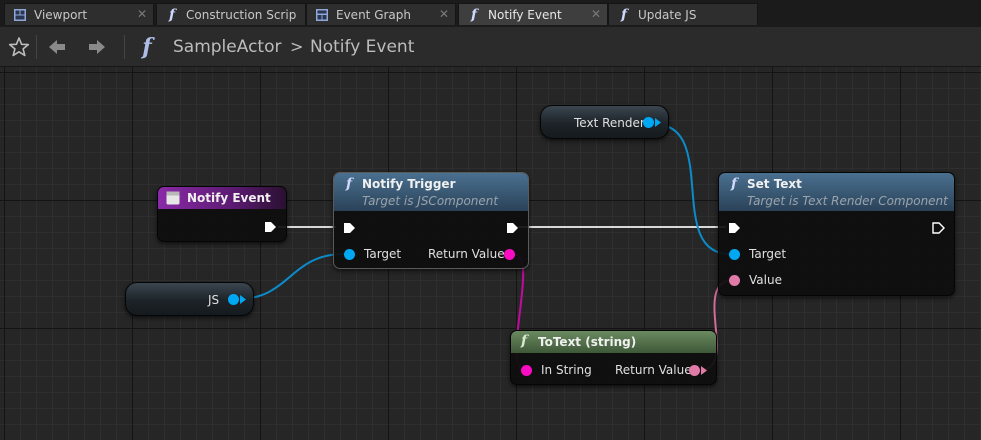 The image size is (981, 440). Describe the element at coordinates (667, 14) in the screenshot. I see `tab-label: Update JS` at that location.